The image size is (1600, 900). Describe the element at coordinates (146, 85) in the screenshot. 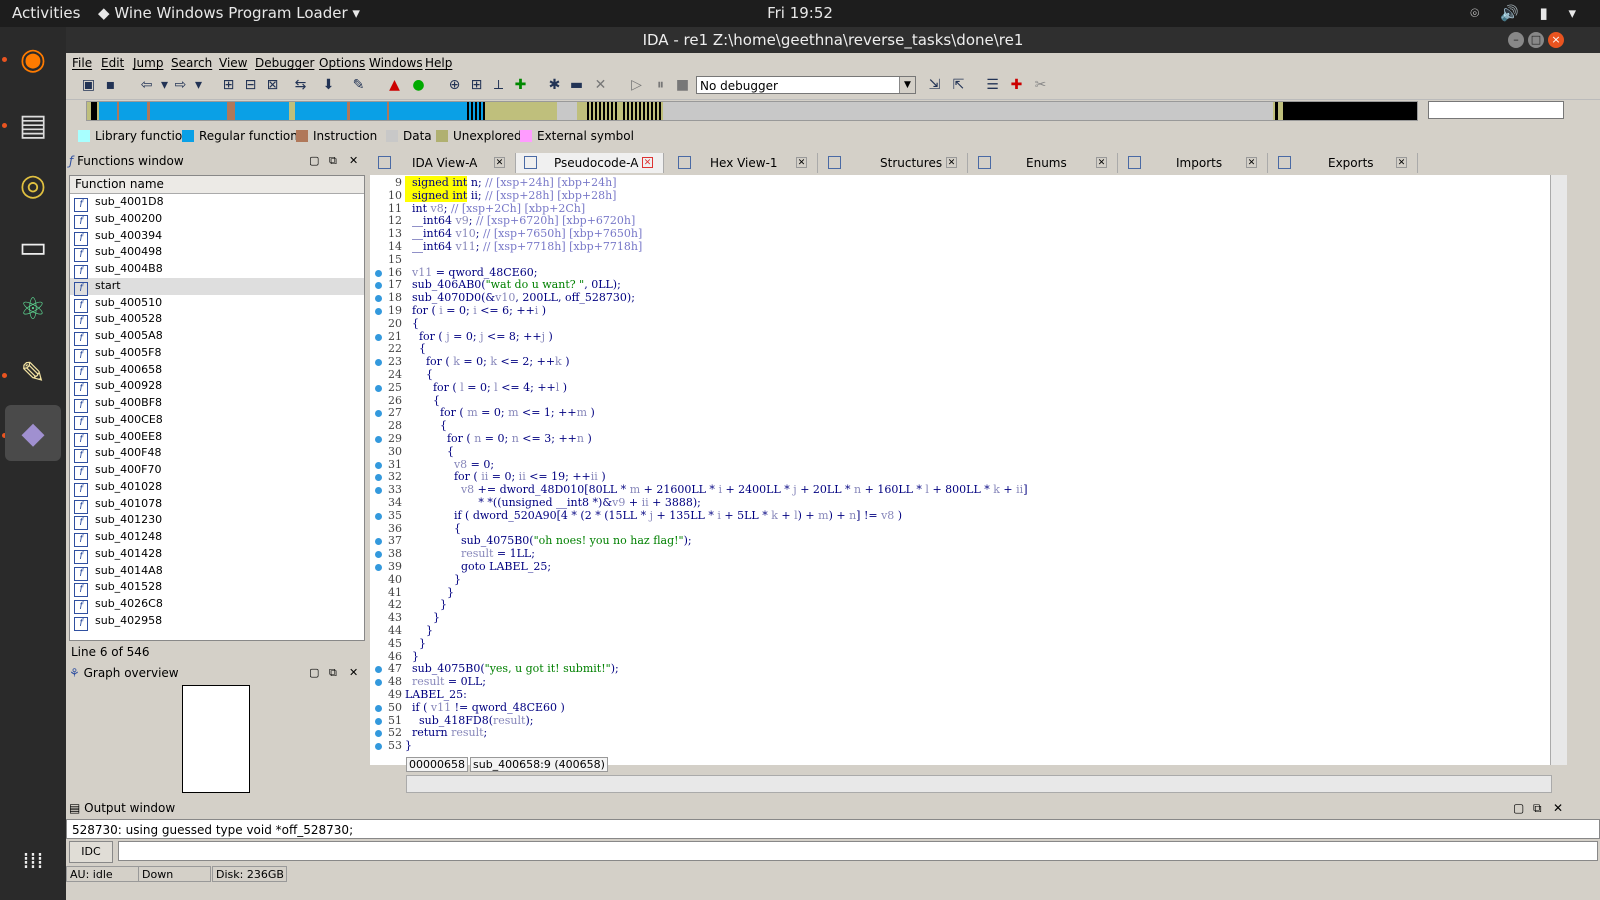

I see `back-icon: ⇦` at that location.